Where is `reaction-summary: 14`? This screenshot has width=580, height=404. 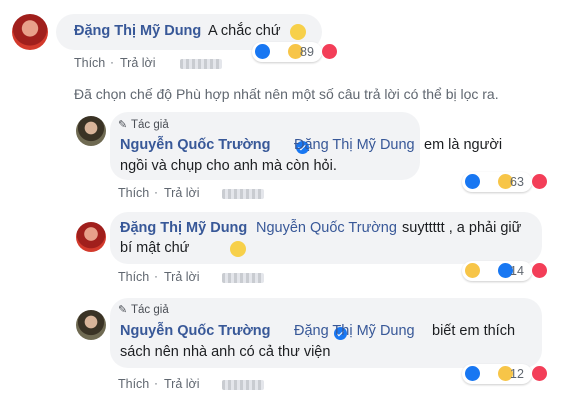 reaction-summary: 14 is located at coordinates (505, 271).